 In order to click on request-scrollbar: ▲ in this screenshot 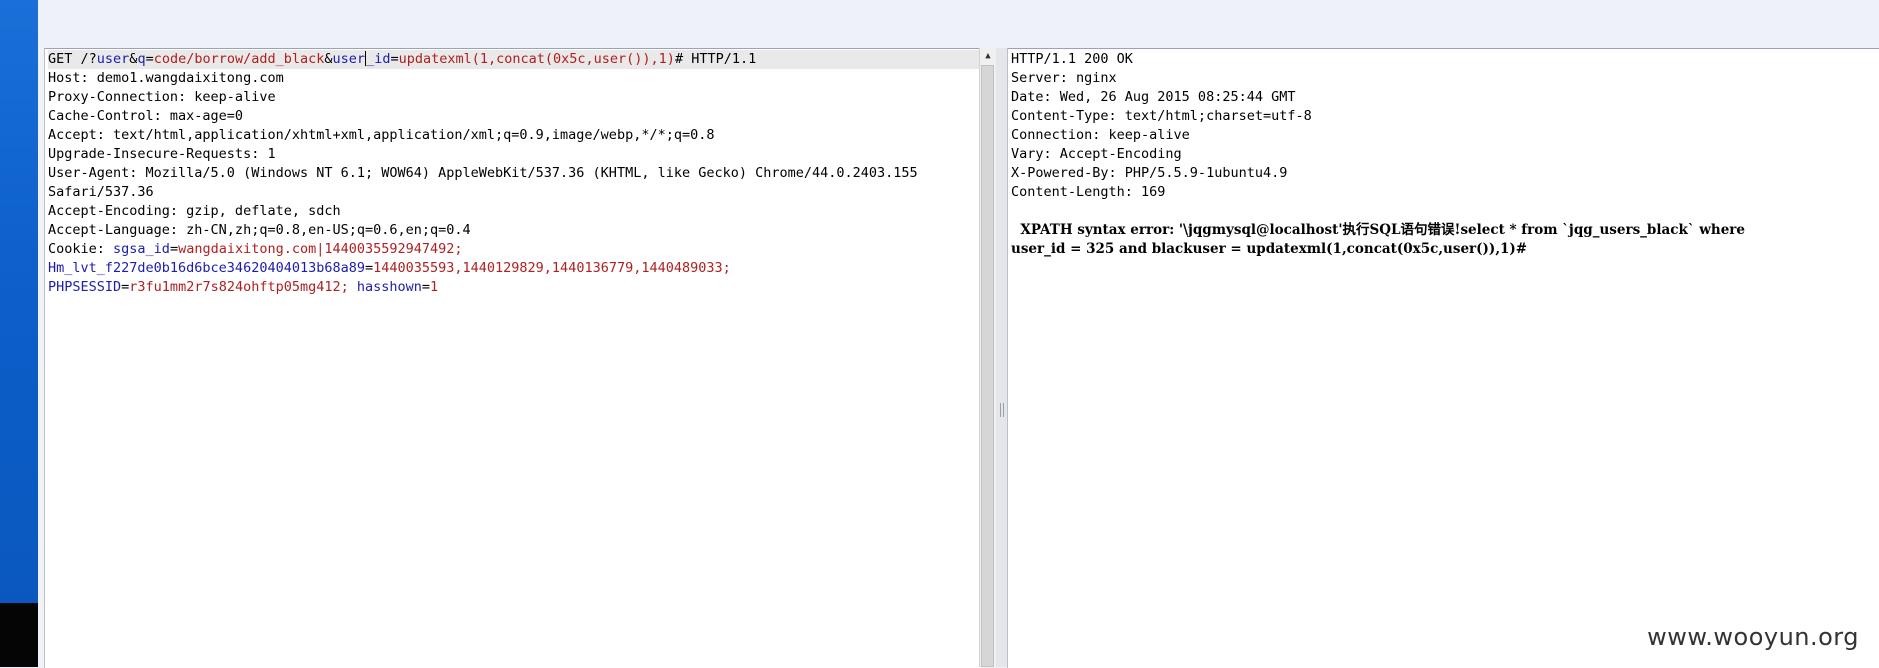, I will do `click(987, 357)`.